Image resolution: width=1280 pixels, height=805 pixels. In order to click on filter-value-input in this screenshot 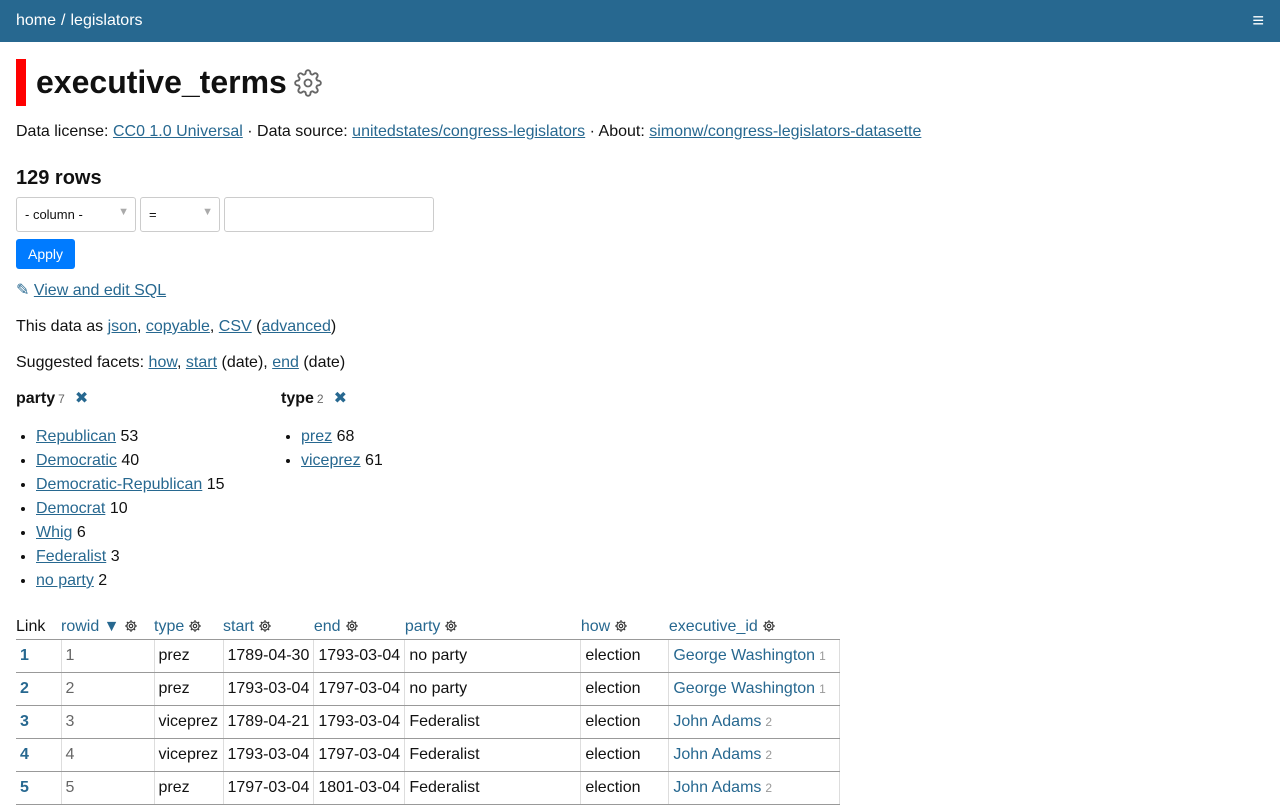, I will do `click(329, 214)`.